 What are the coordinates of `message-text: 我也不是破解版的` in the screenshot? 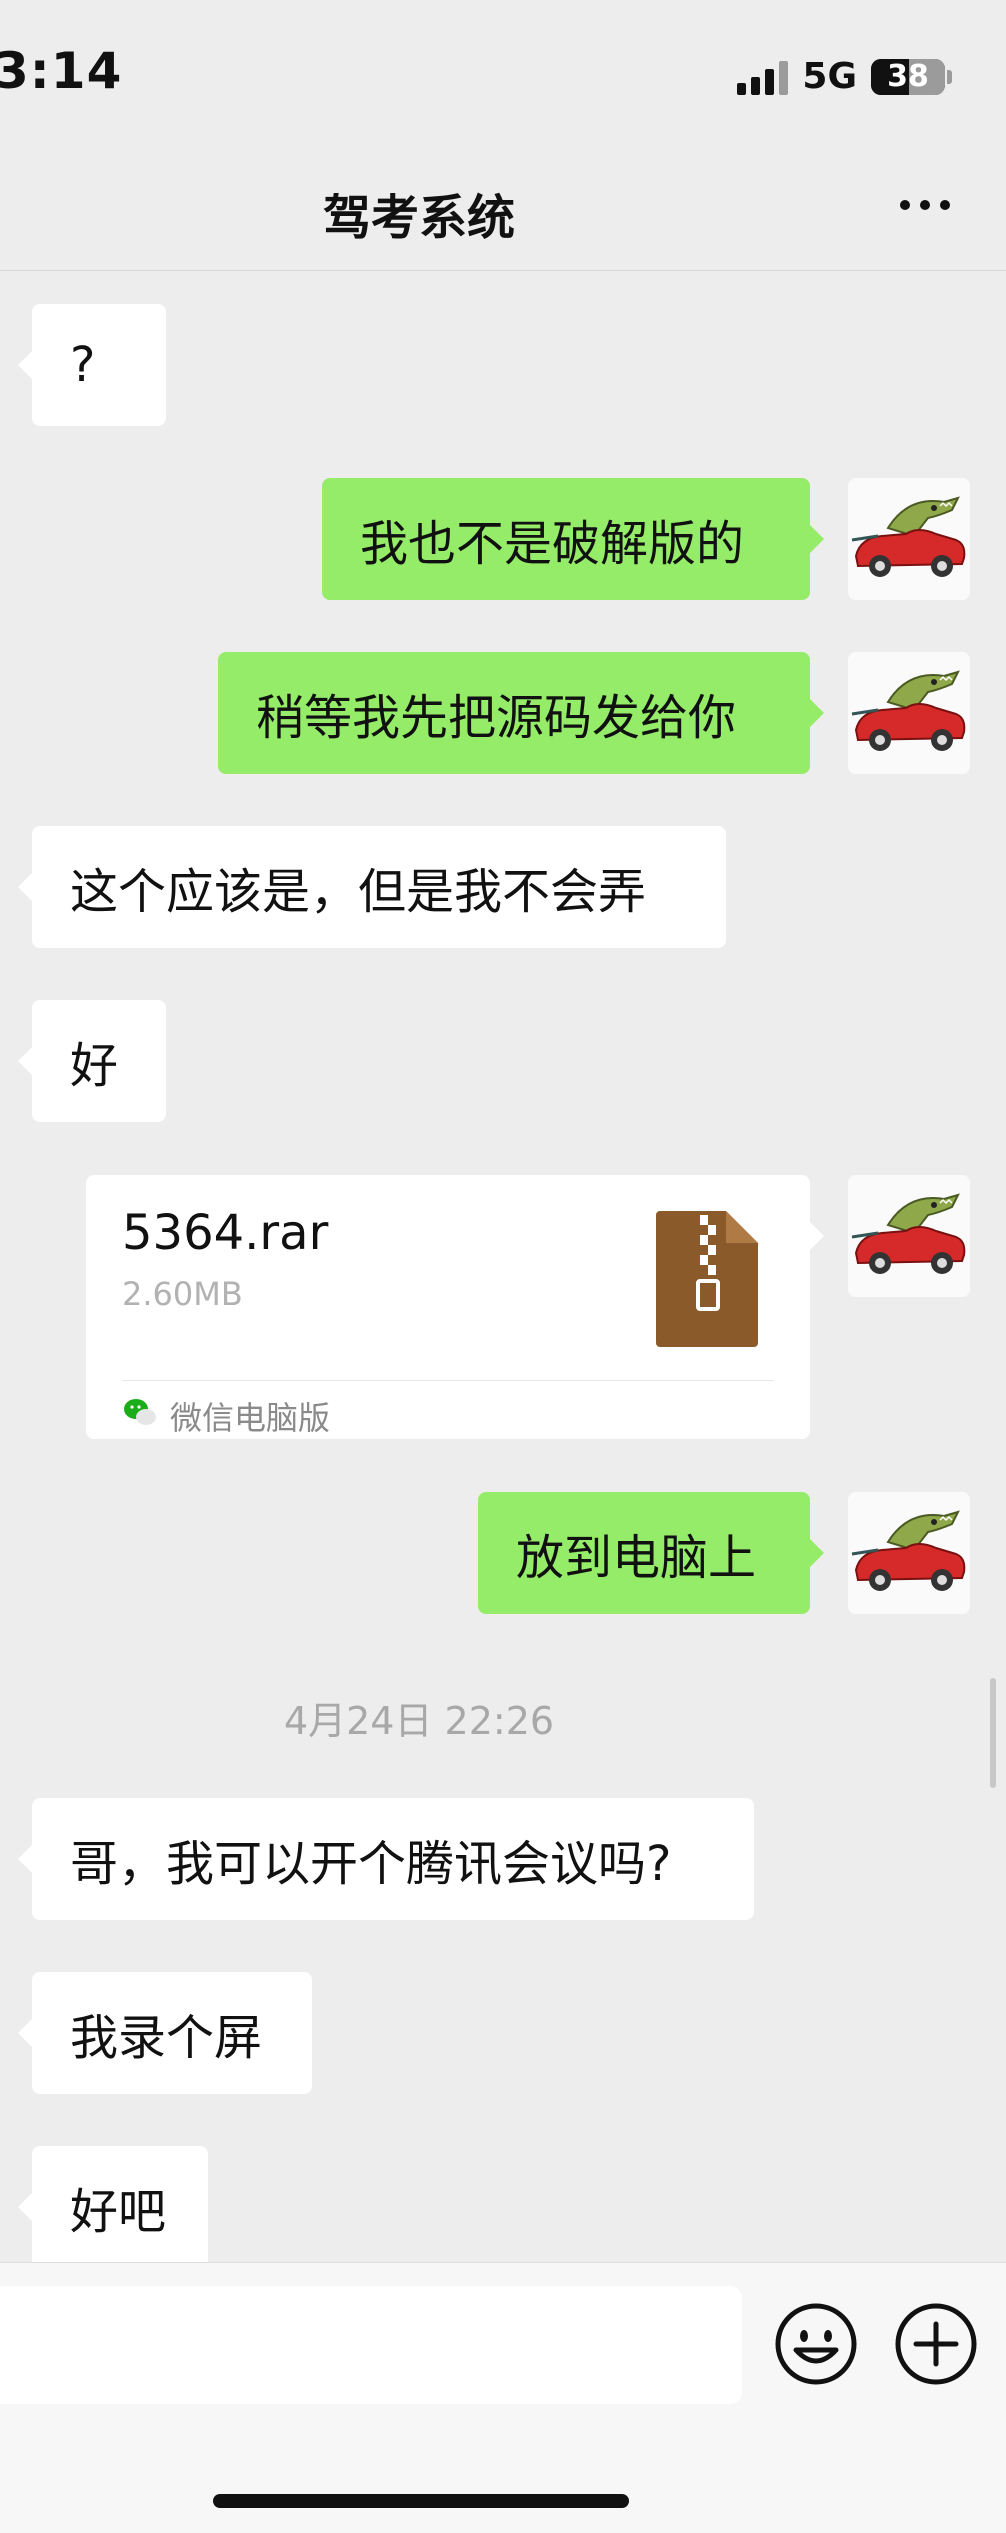 It's located at (552, 544).